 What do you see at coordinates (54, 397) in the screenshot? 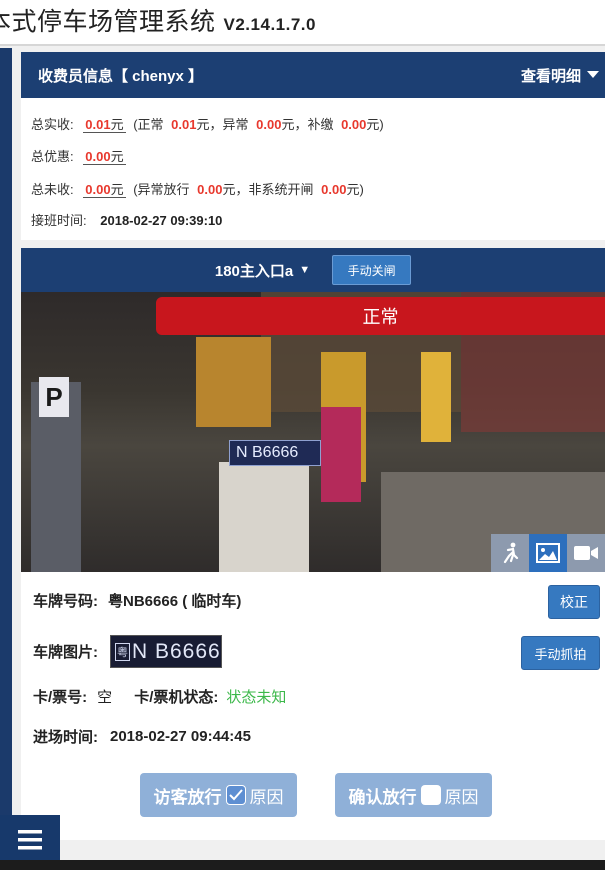
I see `parking-sign: P` at bounding box center [54, 397].